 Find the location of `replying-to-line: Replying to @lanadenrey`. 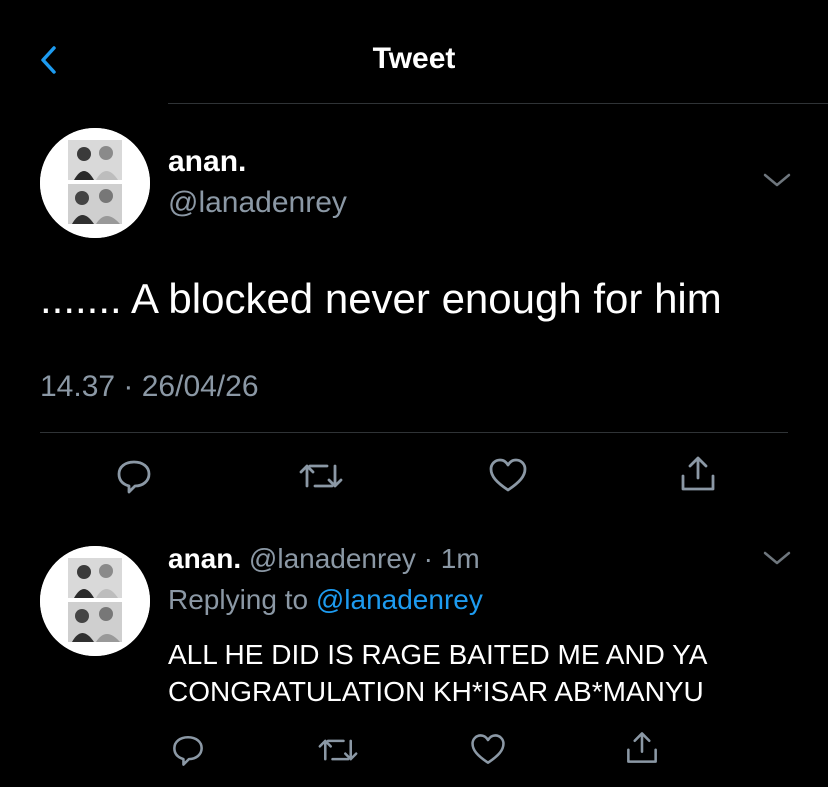

replying-to-line: Replying to @lanadenrey is located at coordinates (325, 600).